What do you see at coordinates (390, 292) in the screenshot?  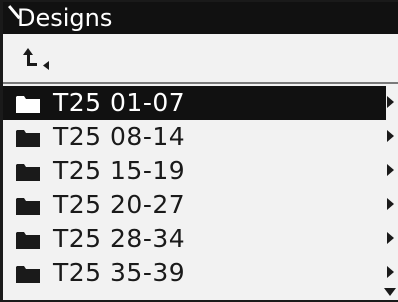 I see `scroll-down-icon` at bounding box center [390, 292].